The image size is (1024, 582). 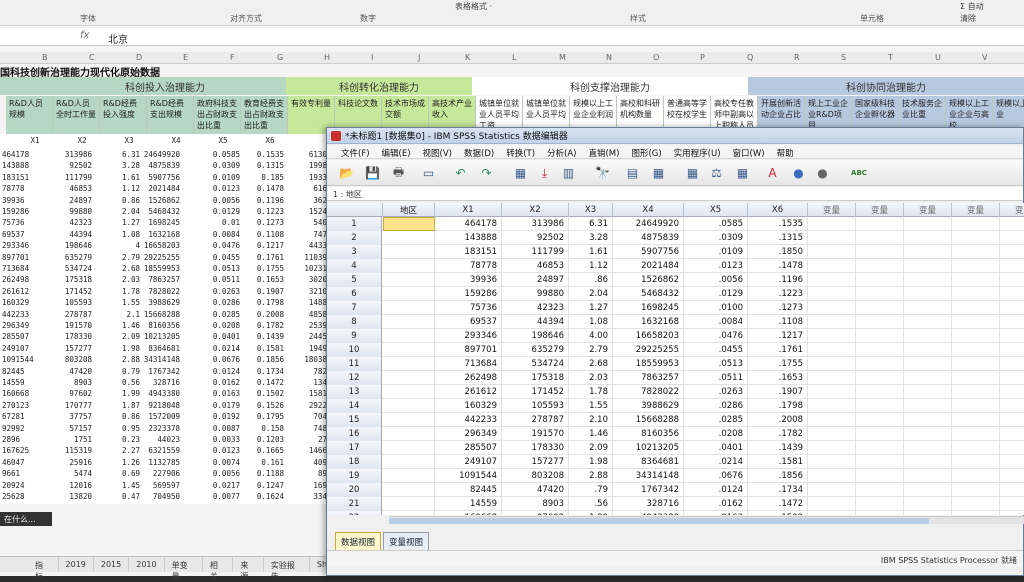 What do you see at coordinates (778, 266) in the screenshot?
I see `data-cell: .1478` at bounding box center [778, 266].